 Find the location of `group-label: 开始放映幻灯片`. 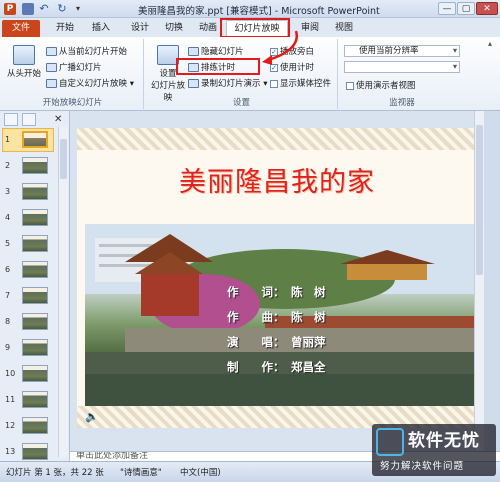

group-label: 开始放映幻灯片 is located at coordinates (72, 103).